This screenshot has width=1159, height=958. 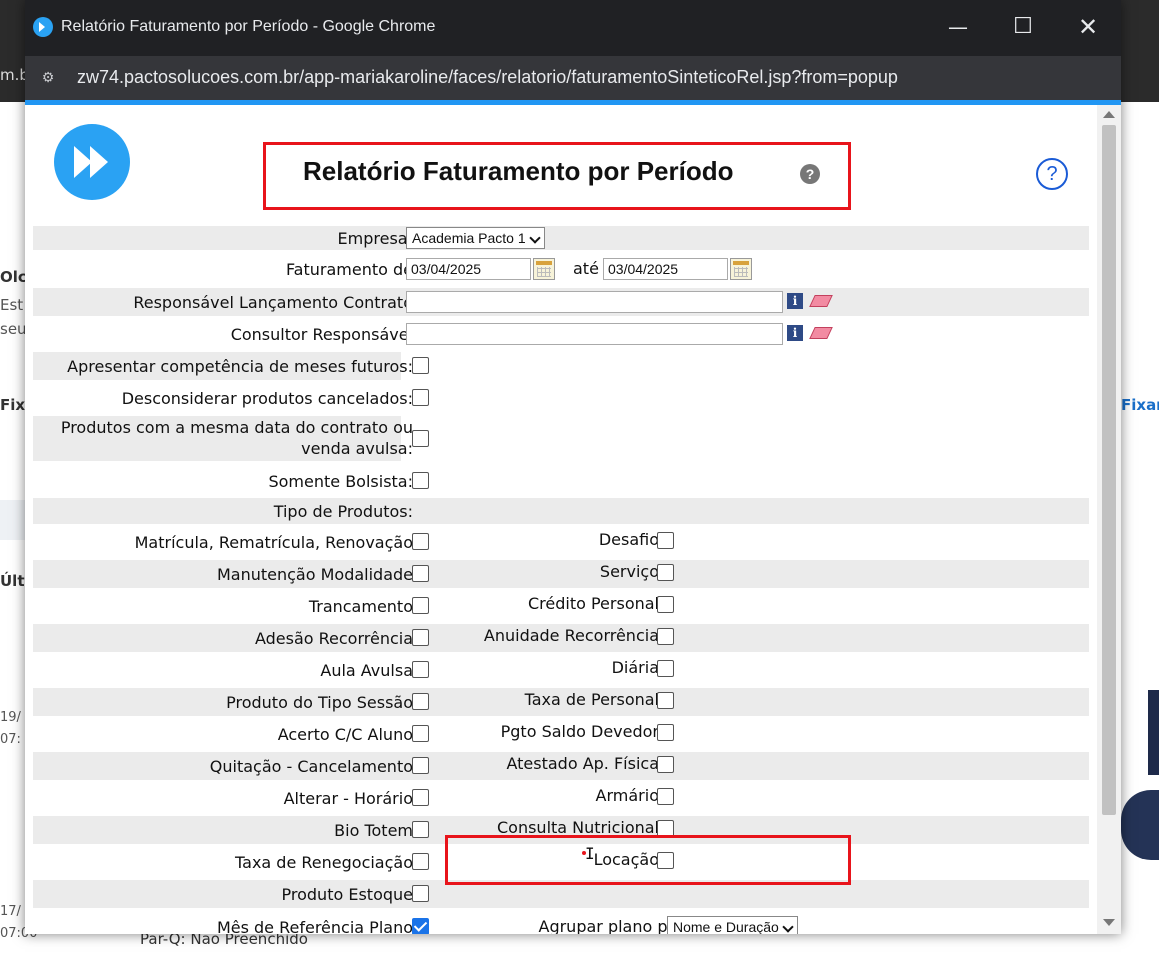 What do you see at coordinates (319, 702) in the screenshot?
I see `product-left-label: Produto do Tipo Sessão` at bounding box center [319, 702].